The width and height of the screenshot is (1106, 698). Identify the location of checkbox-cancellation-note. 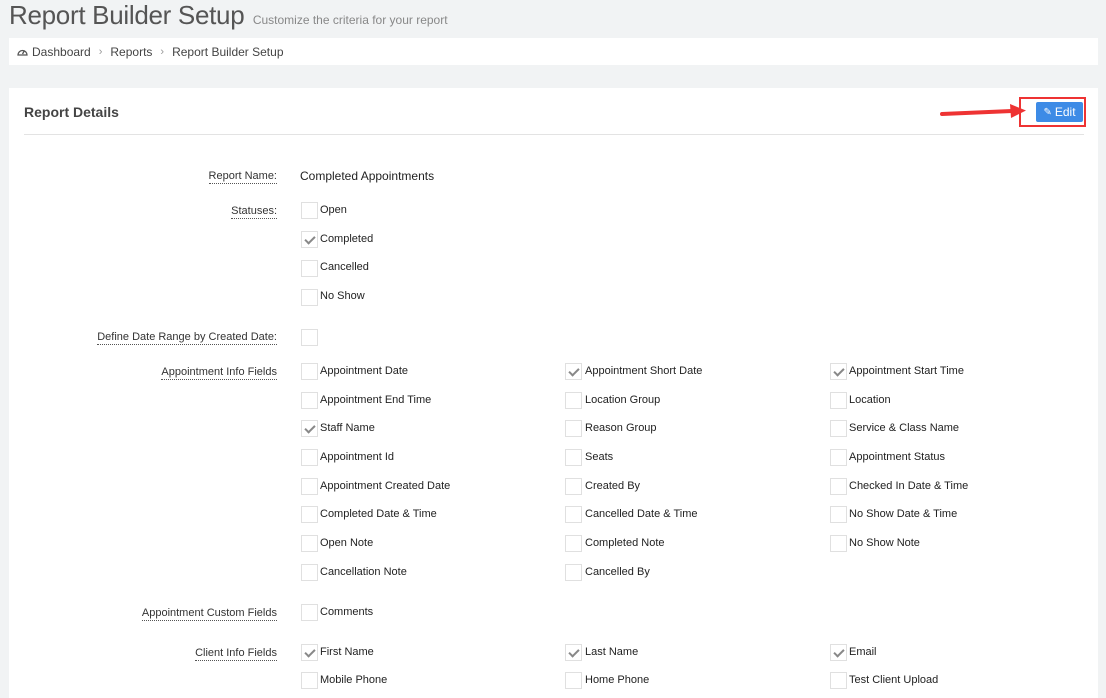
(309, 572).